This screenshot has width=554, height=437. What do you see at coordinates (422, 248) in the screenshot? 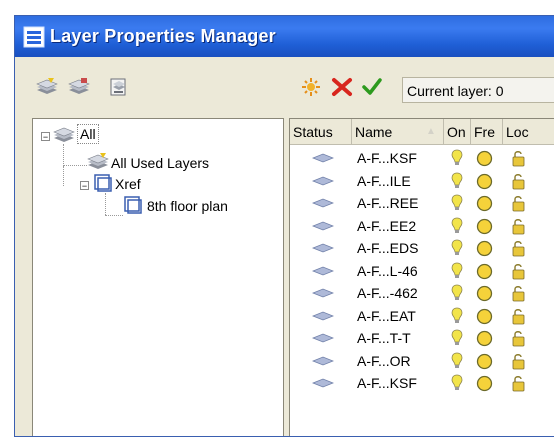
I see `table-row: A-F...EDS` at bounding box center [422, 248].